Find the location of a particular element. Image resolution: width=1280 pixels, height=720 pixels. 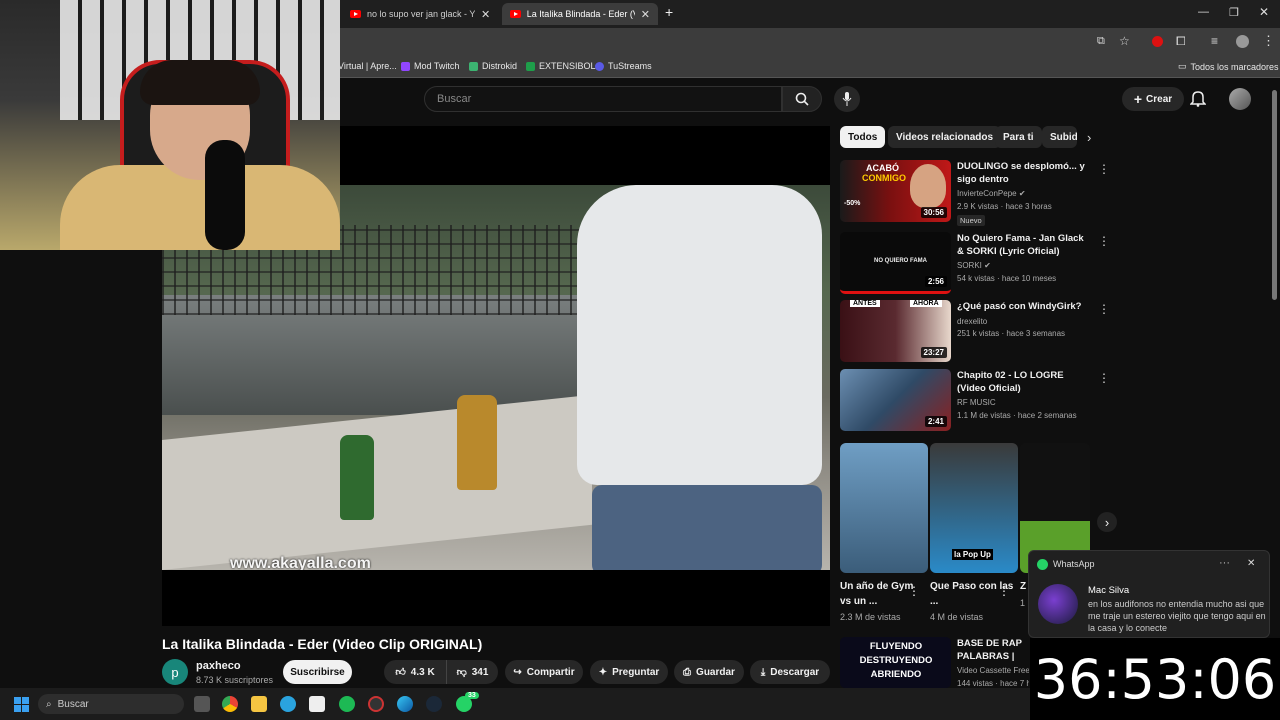

channel-label: InvierteConPepe is located at coordinates (987, 193).